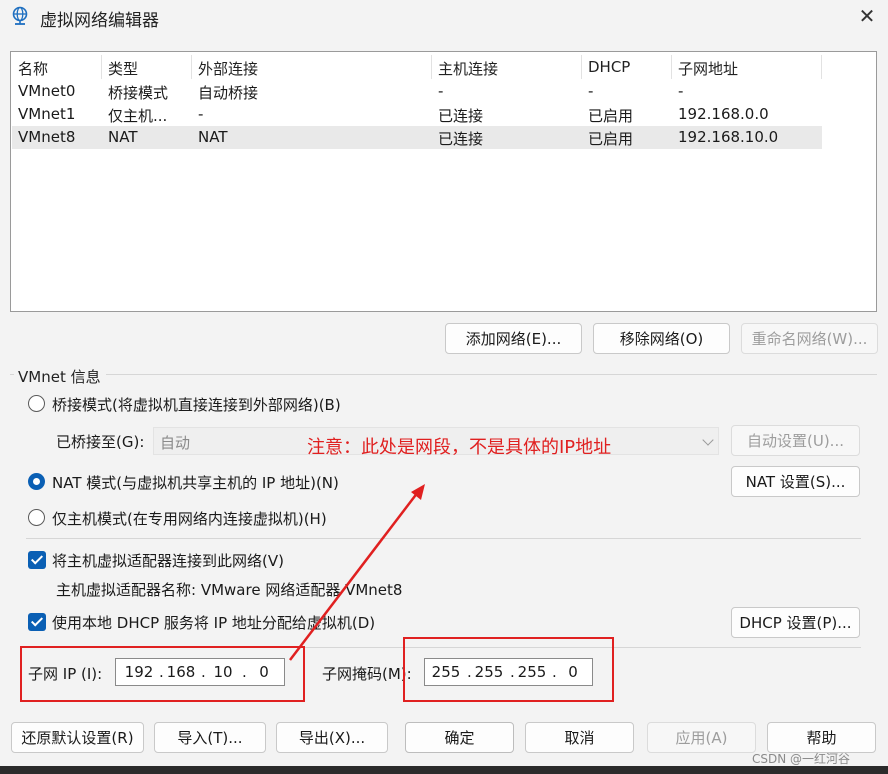 The height and width of the screenshot is (774, 888). I want to click on restore-defaults-button: 还原默认设置(R), so click(77, 737).